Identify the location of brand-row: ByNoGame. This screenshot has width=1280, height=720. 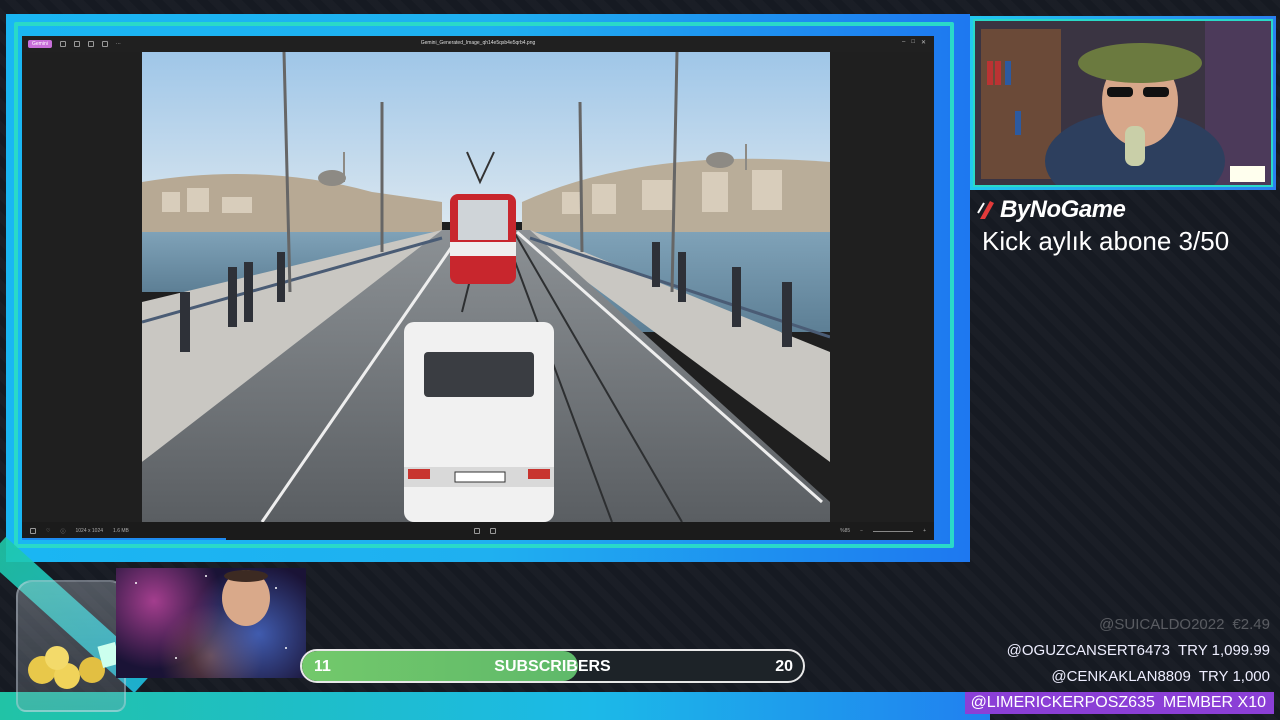
(1051, 210).